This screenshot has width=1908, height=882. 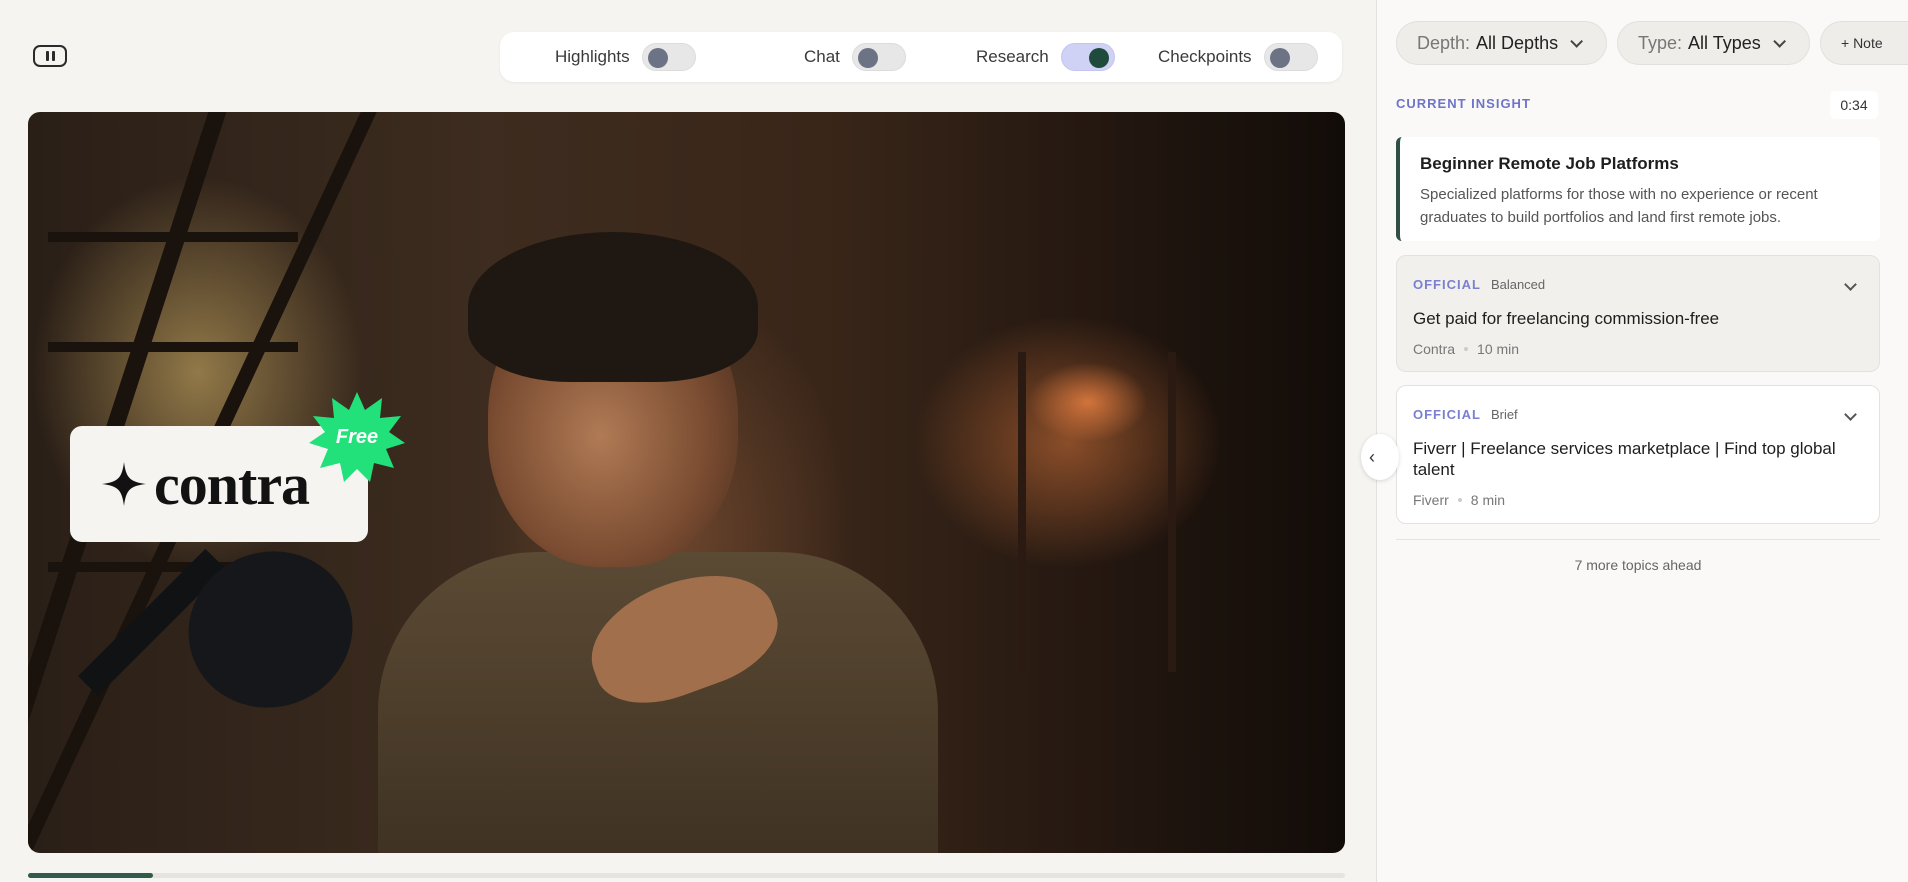 What do you see at coordinates (1660, 42) in the screenshot?
I see `type-filter-key: Type:` at bounding box center [1660, 42].